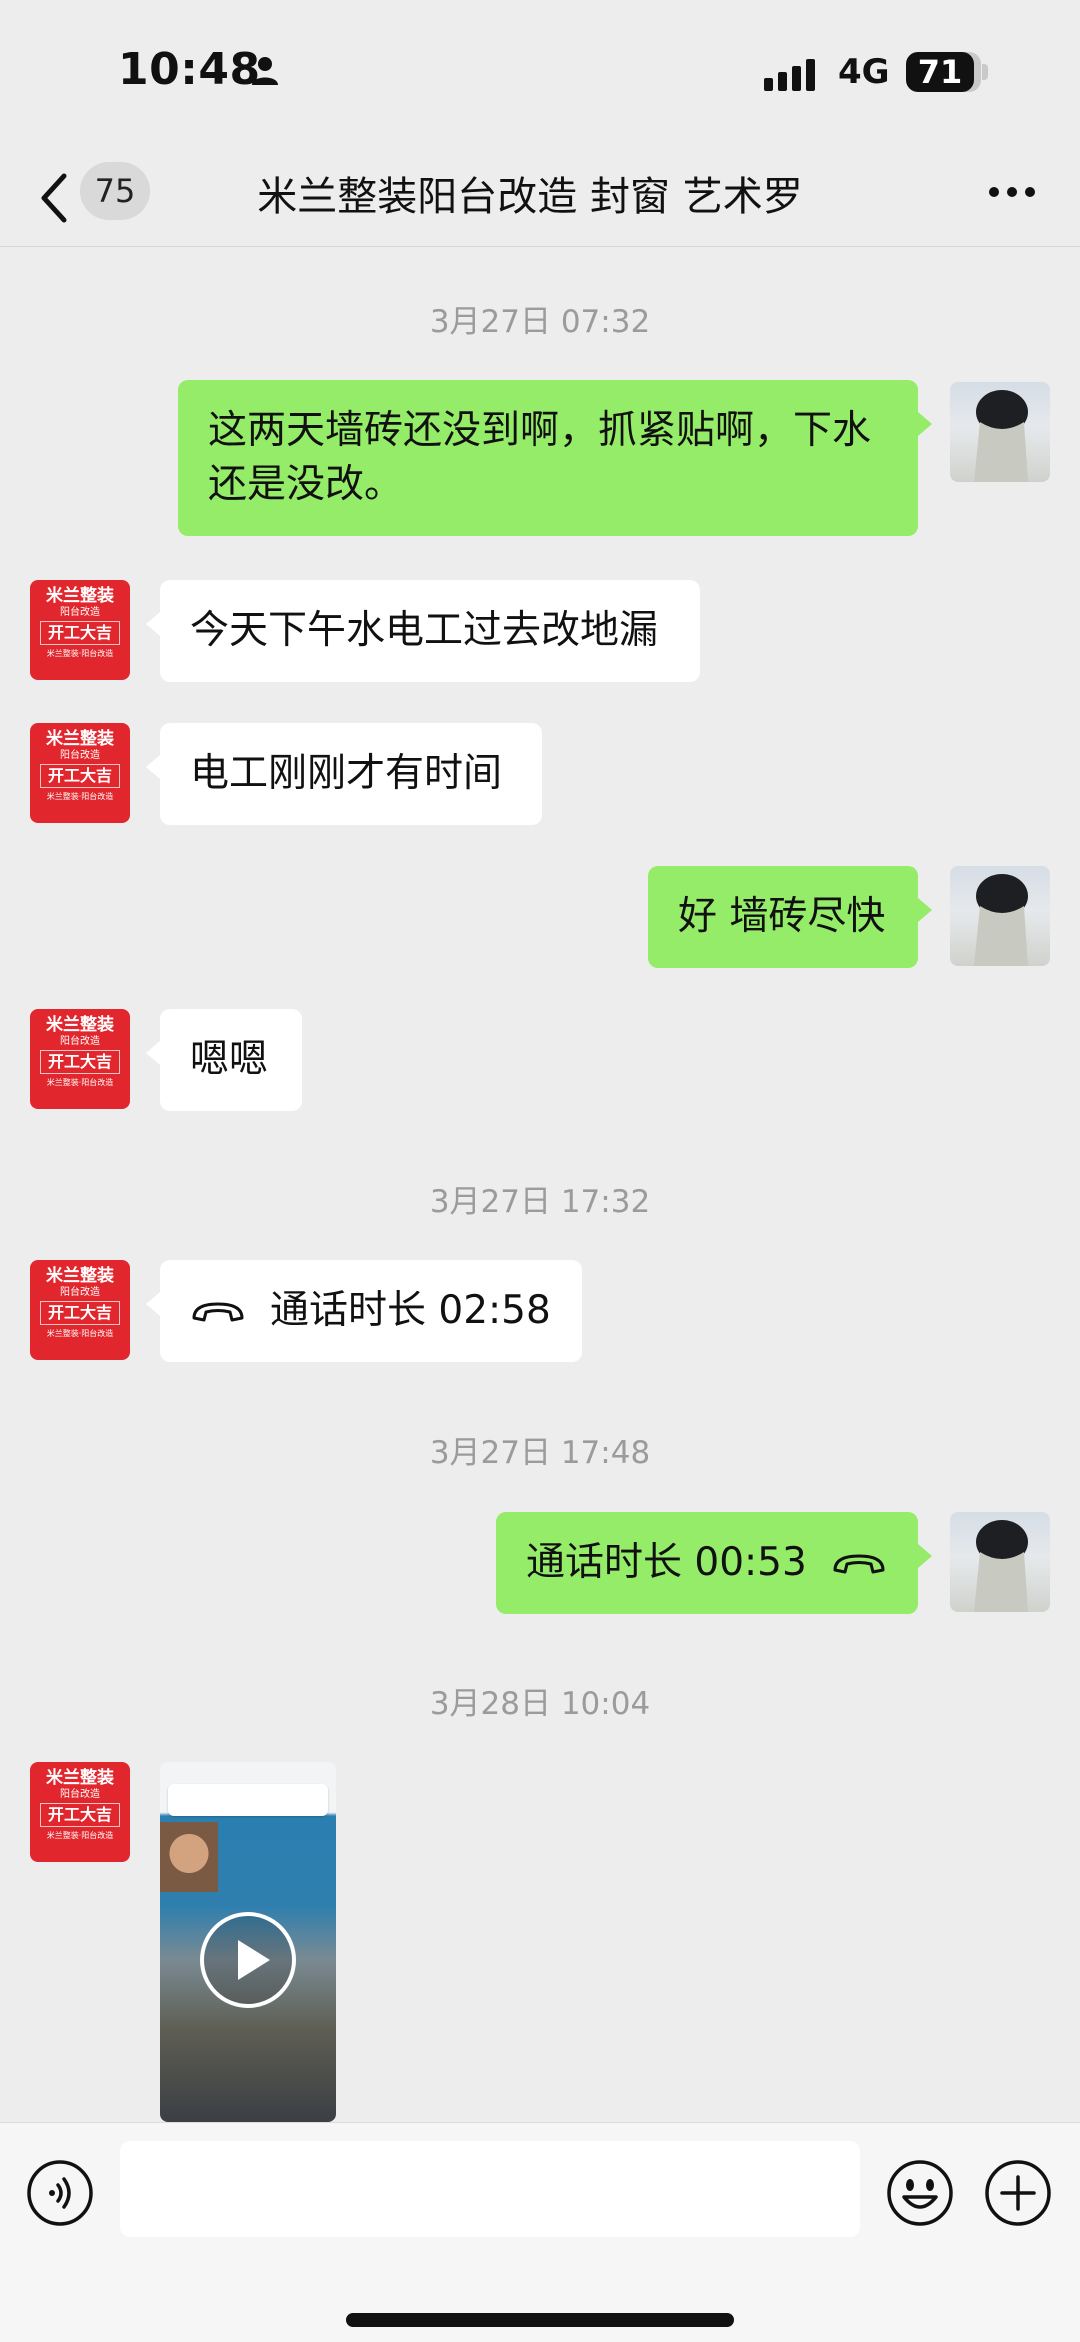  What do you see at coordinates (344, 774) in the screenshot?
I see `incoming-message: 电工刚刚才有时间` at bounding box center [344, 774].